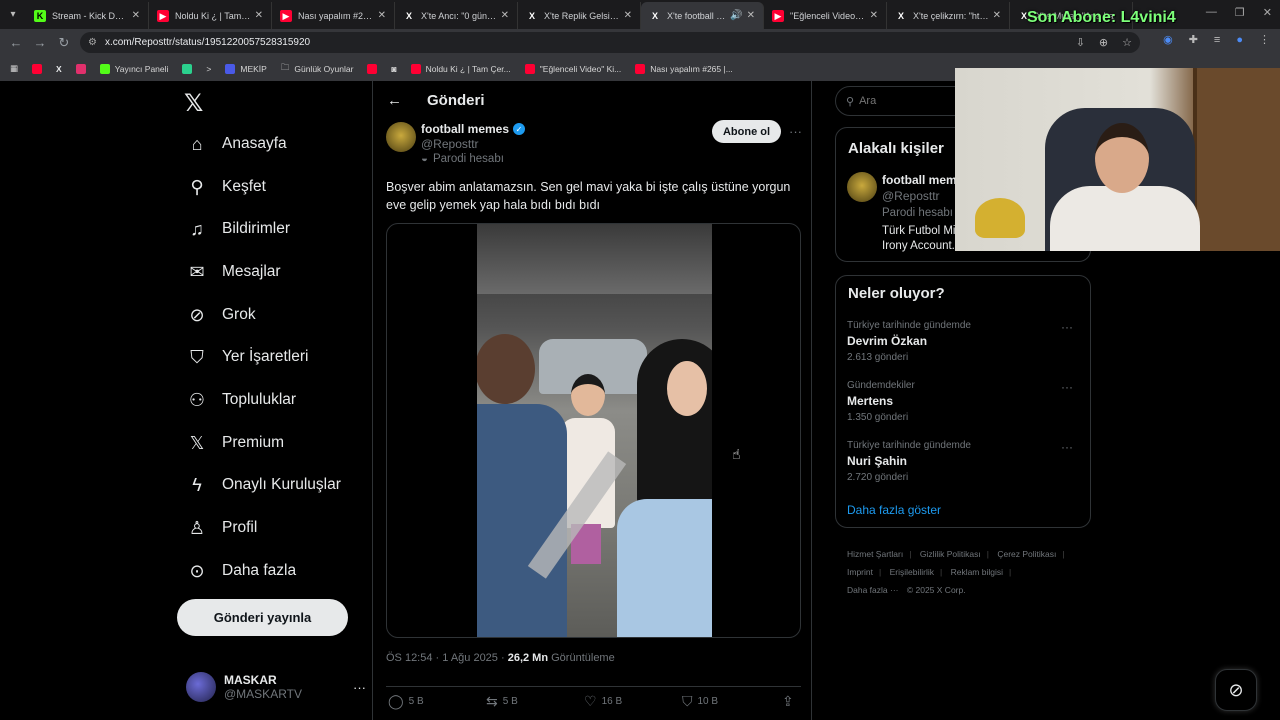  Describe the element at coordinates (1240, 12) in the screenshot. I see `restore-icon: ❐` at that location.